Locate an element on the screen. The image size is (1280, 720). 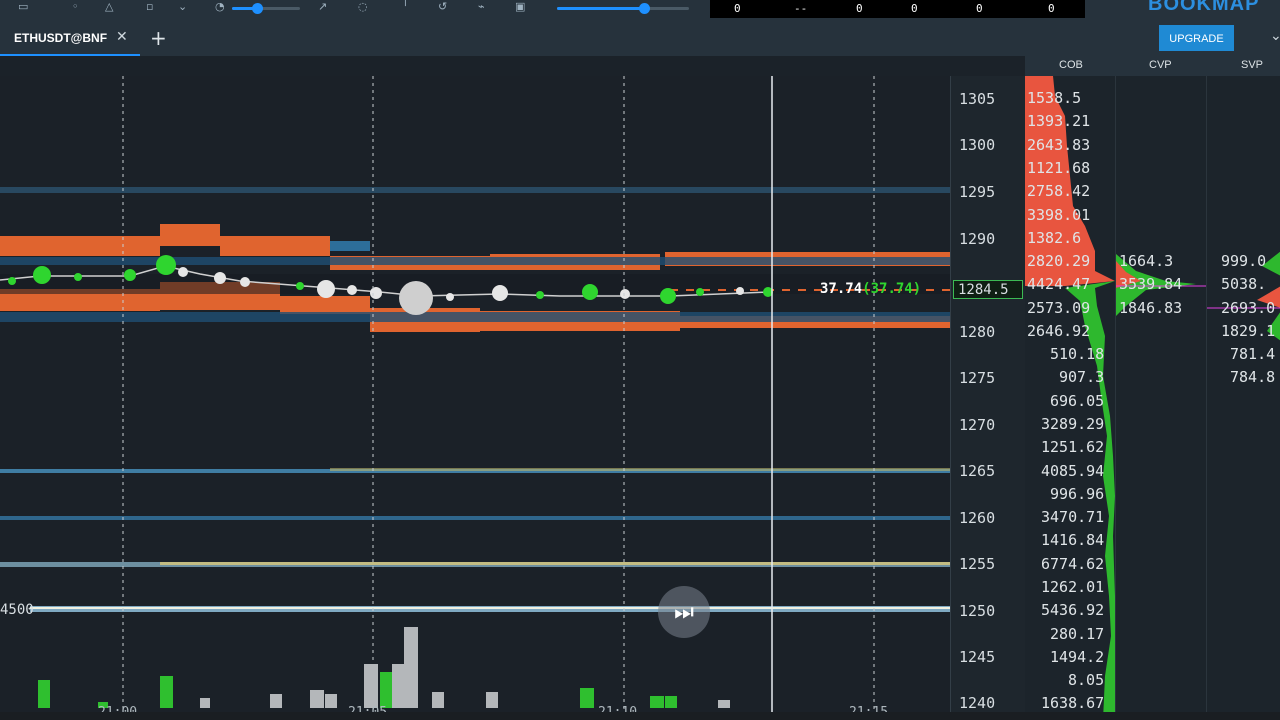
skip-forward-icon: ⏭ is located at coordinates (684, 612).